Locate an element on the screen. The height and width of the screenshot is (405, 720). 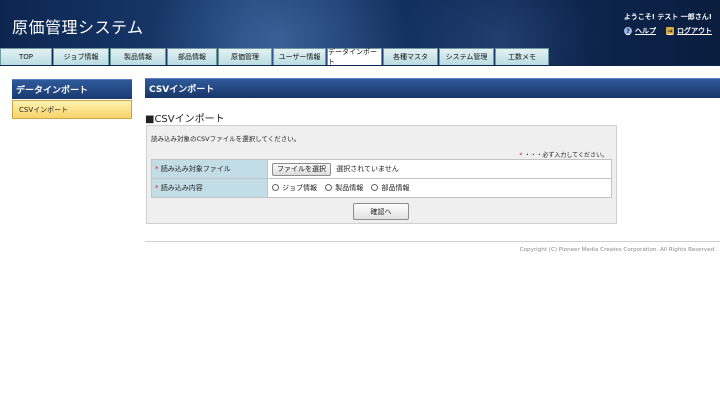
file-label: 読み込み対象ファイル is located at coordinates (195, 169).